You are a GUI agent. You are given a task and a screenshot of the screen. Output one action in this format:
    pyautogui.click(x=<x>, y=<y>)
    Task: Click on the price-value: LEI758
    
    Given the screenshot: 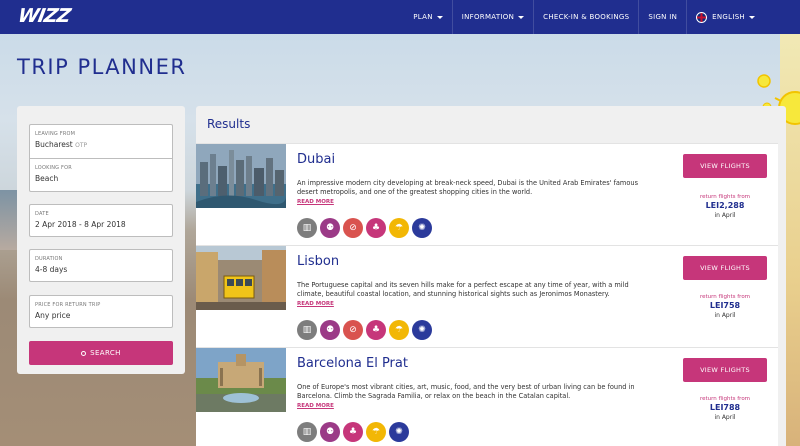 What is the action you would take?
    pyautogui.click(x=725, y=305)
    